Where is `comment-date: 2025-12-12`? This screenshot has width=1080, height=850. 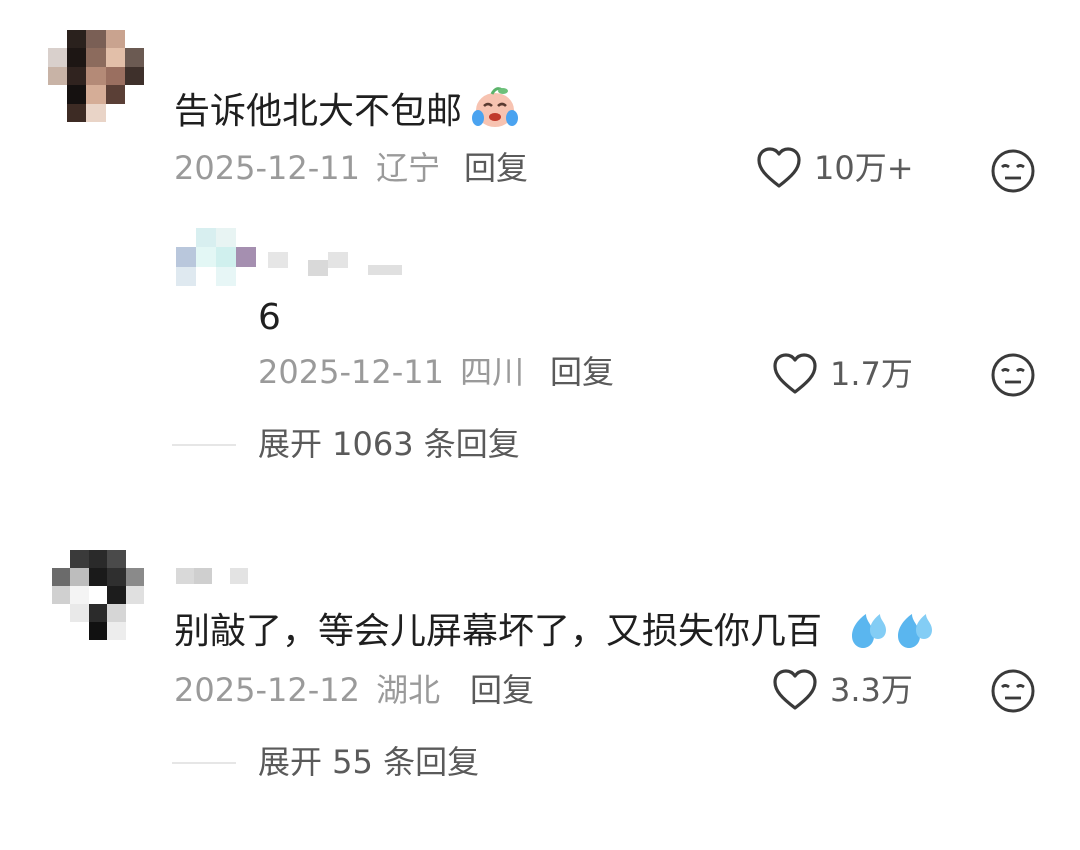
comment-date: 2025-12-12 is located at coordinates (267, 690).